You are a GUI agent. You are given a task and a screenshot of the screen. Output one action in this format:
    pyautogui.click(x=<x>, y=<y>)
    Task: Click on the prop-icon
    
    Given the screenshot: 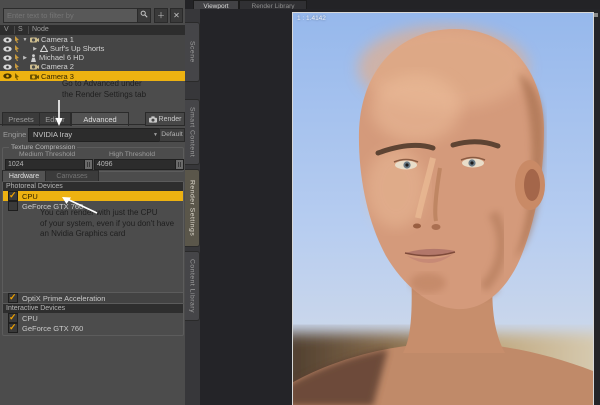 What is the action you would take?
    pyautogui.click(x=44, y=48)
    